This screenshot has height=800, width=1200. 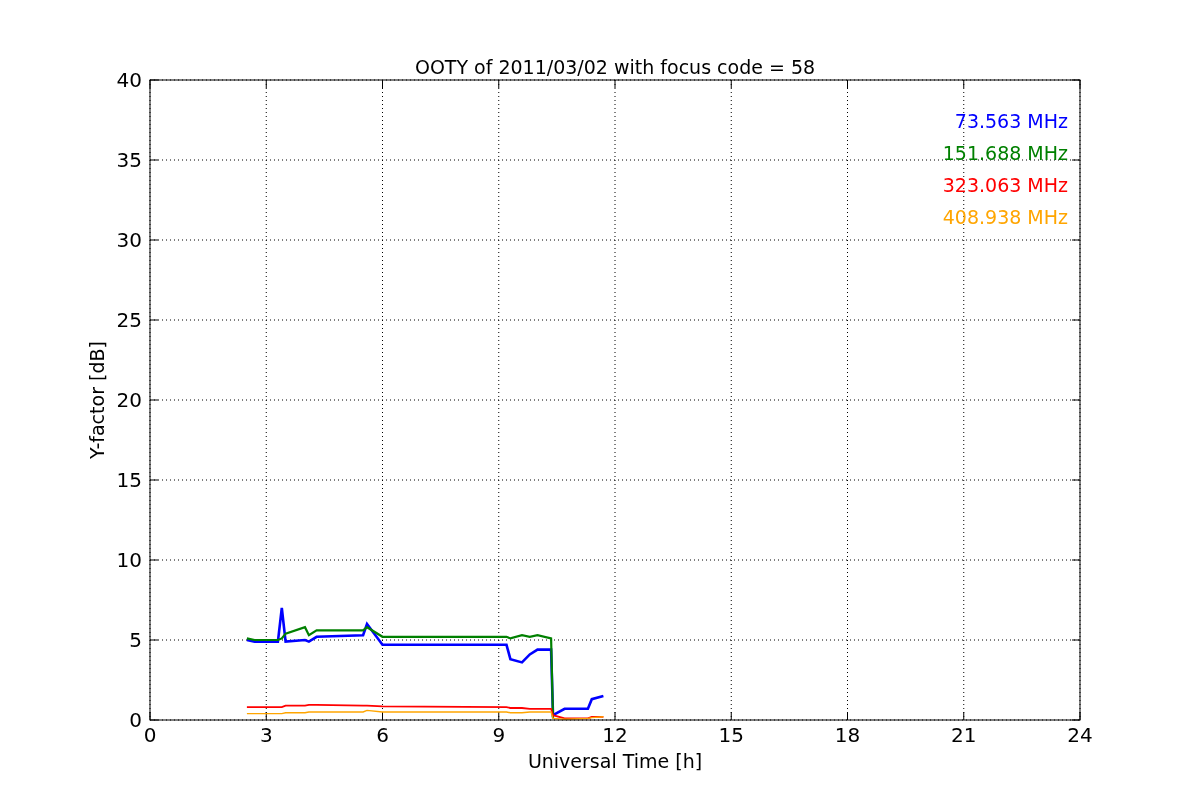 What do you see at coordinates (731, 735) in the screenshot?
I see `x-tick-label: 15` at bounding box center [731, 735].